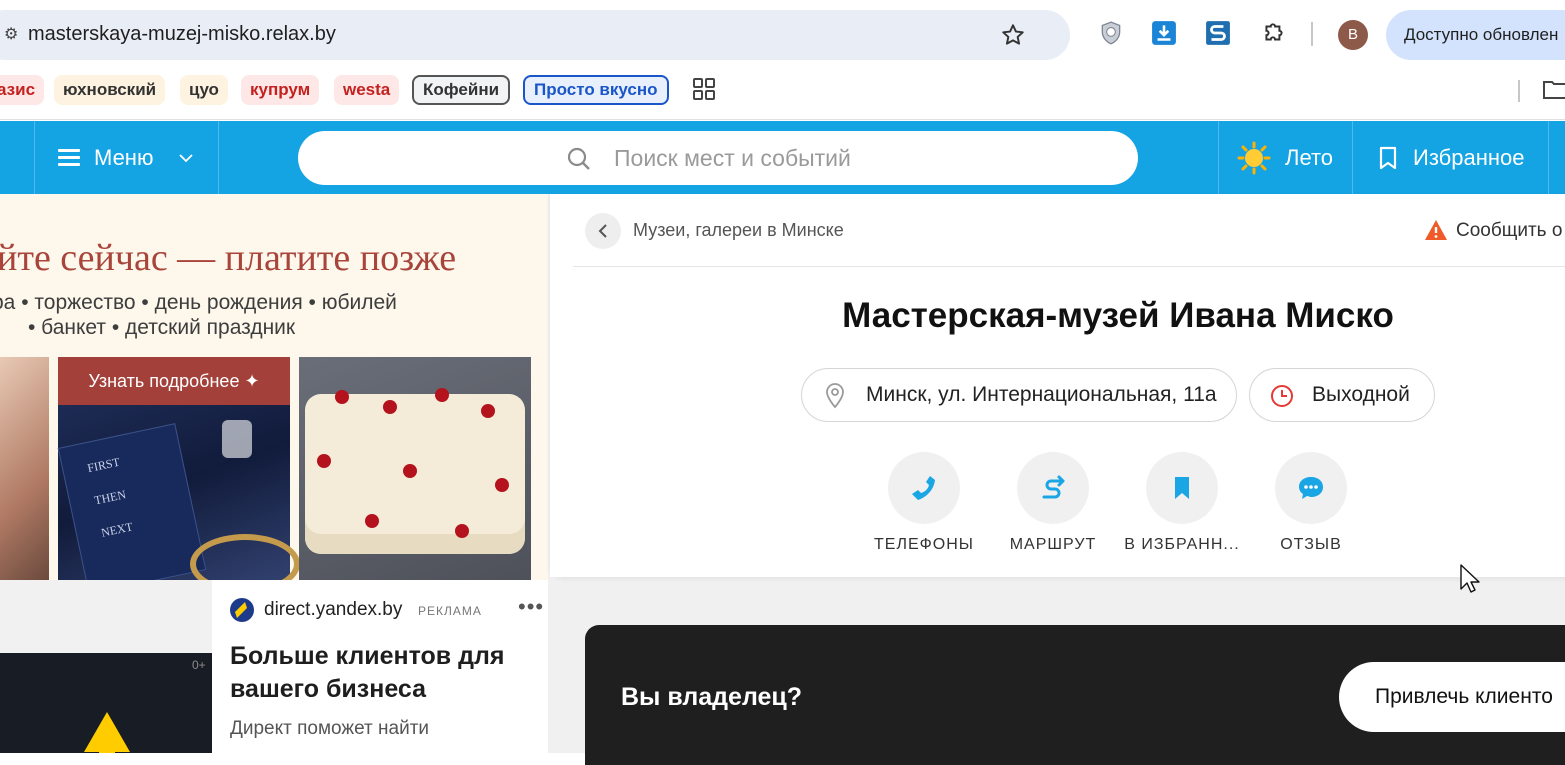  I want to click on url-text: masterskaya-muzej-misko.relax.by, so click(182, 34).